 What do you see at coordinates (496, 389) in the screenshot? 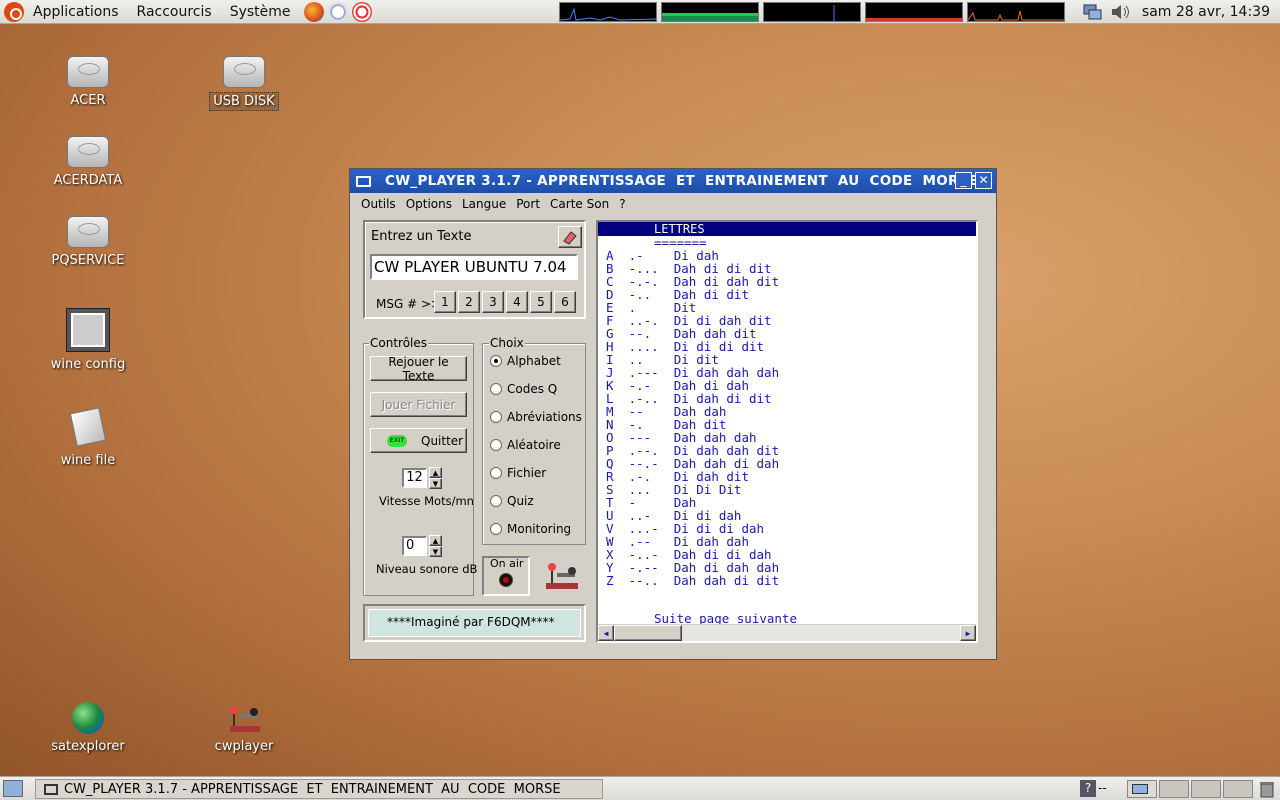
I see `radio-codes-q` at bounding box center [496, 389].